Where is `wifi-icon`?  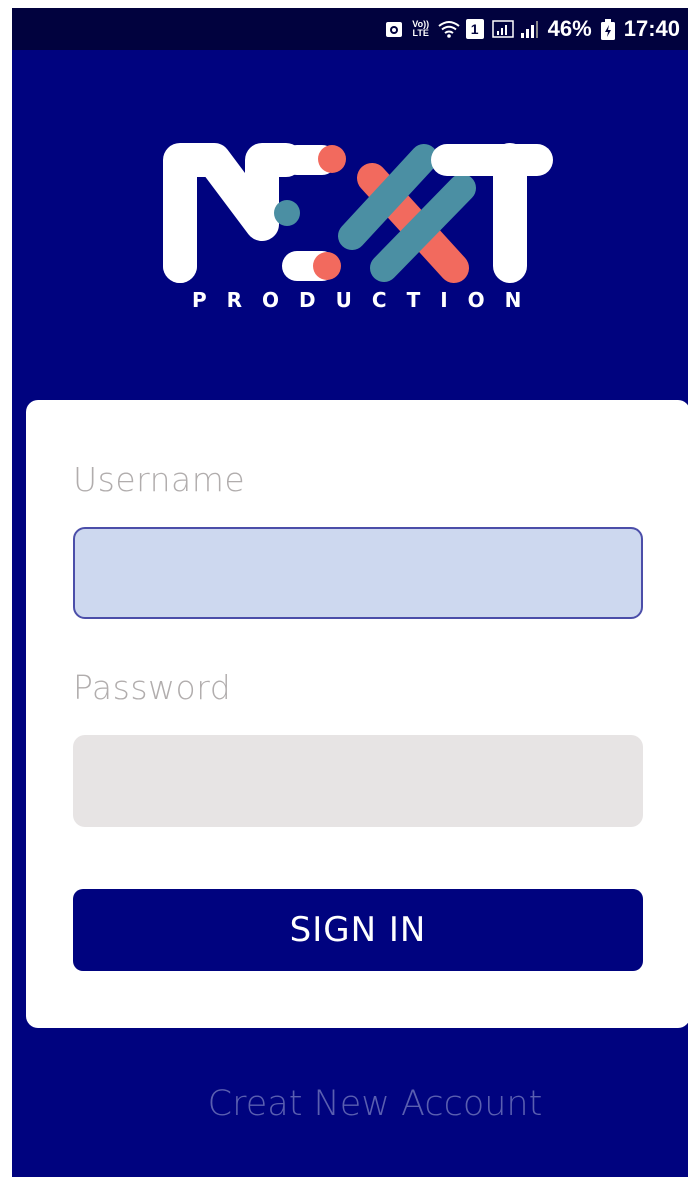 wifi-icon is located at coordinates (449, 29).